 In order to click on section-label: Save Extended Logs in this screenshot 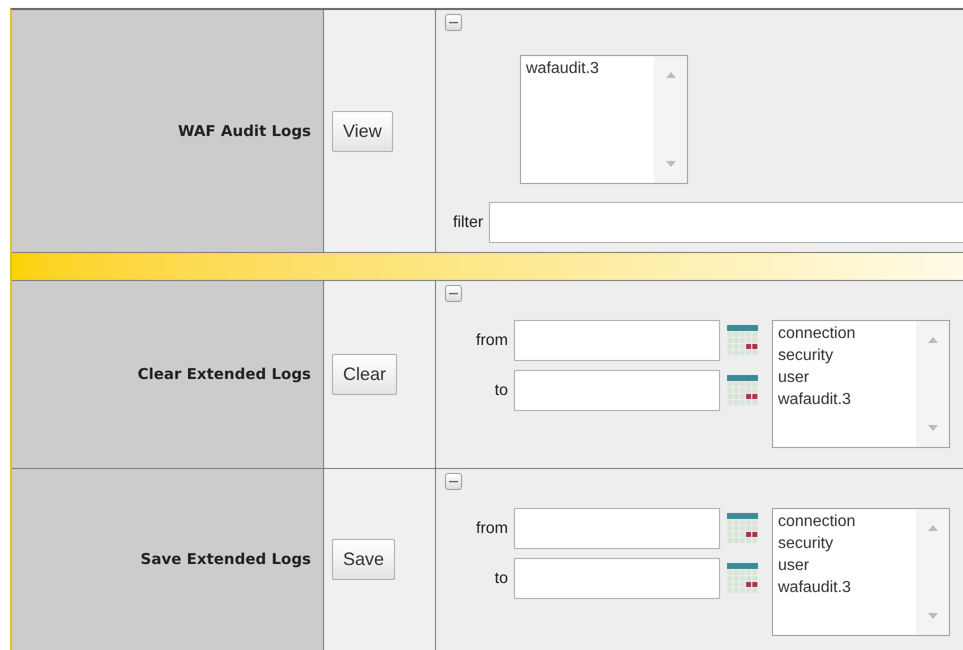, I will do `click(225, 559)`.